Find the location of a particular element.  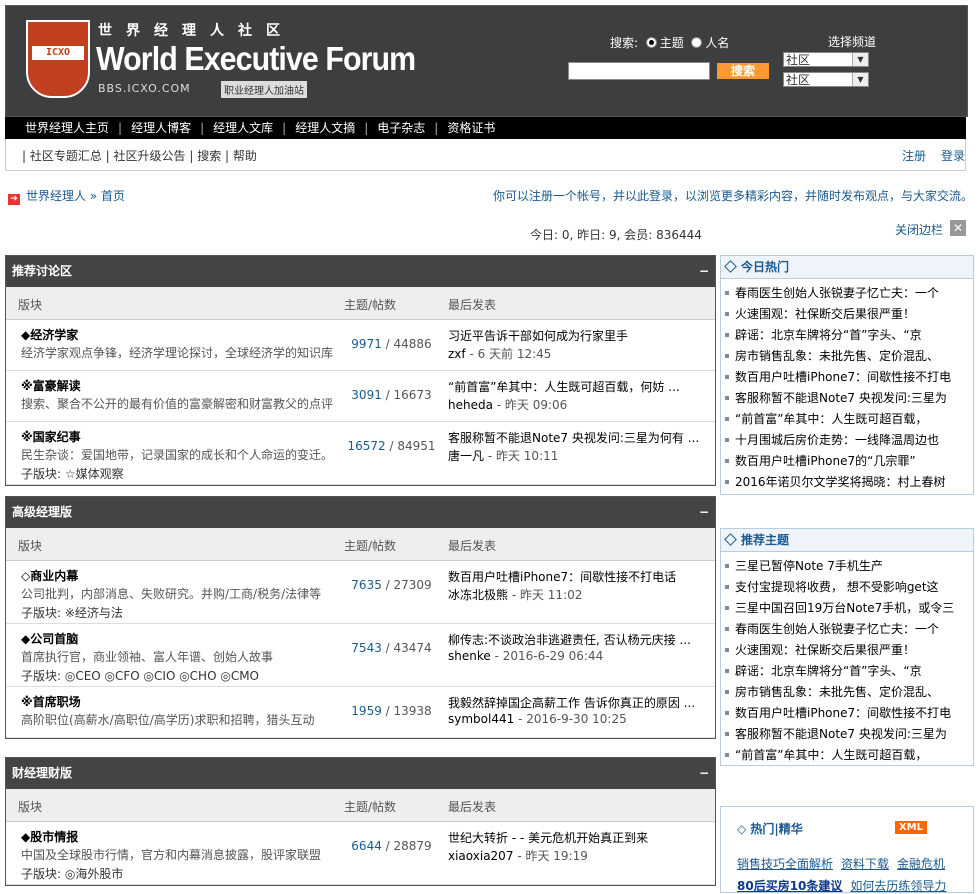

nav-item-home: 世界经理人主页 is located at coordinates (61, 128).